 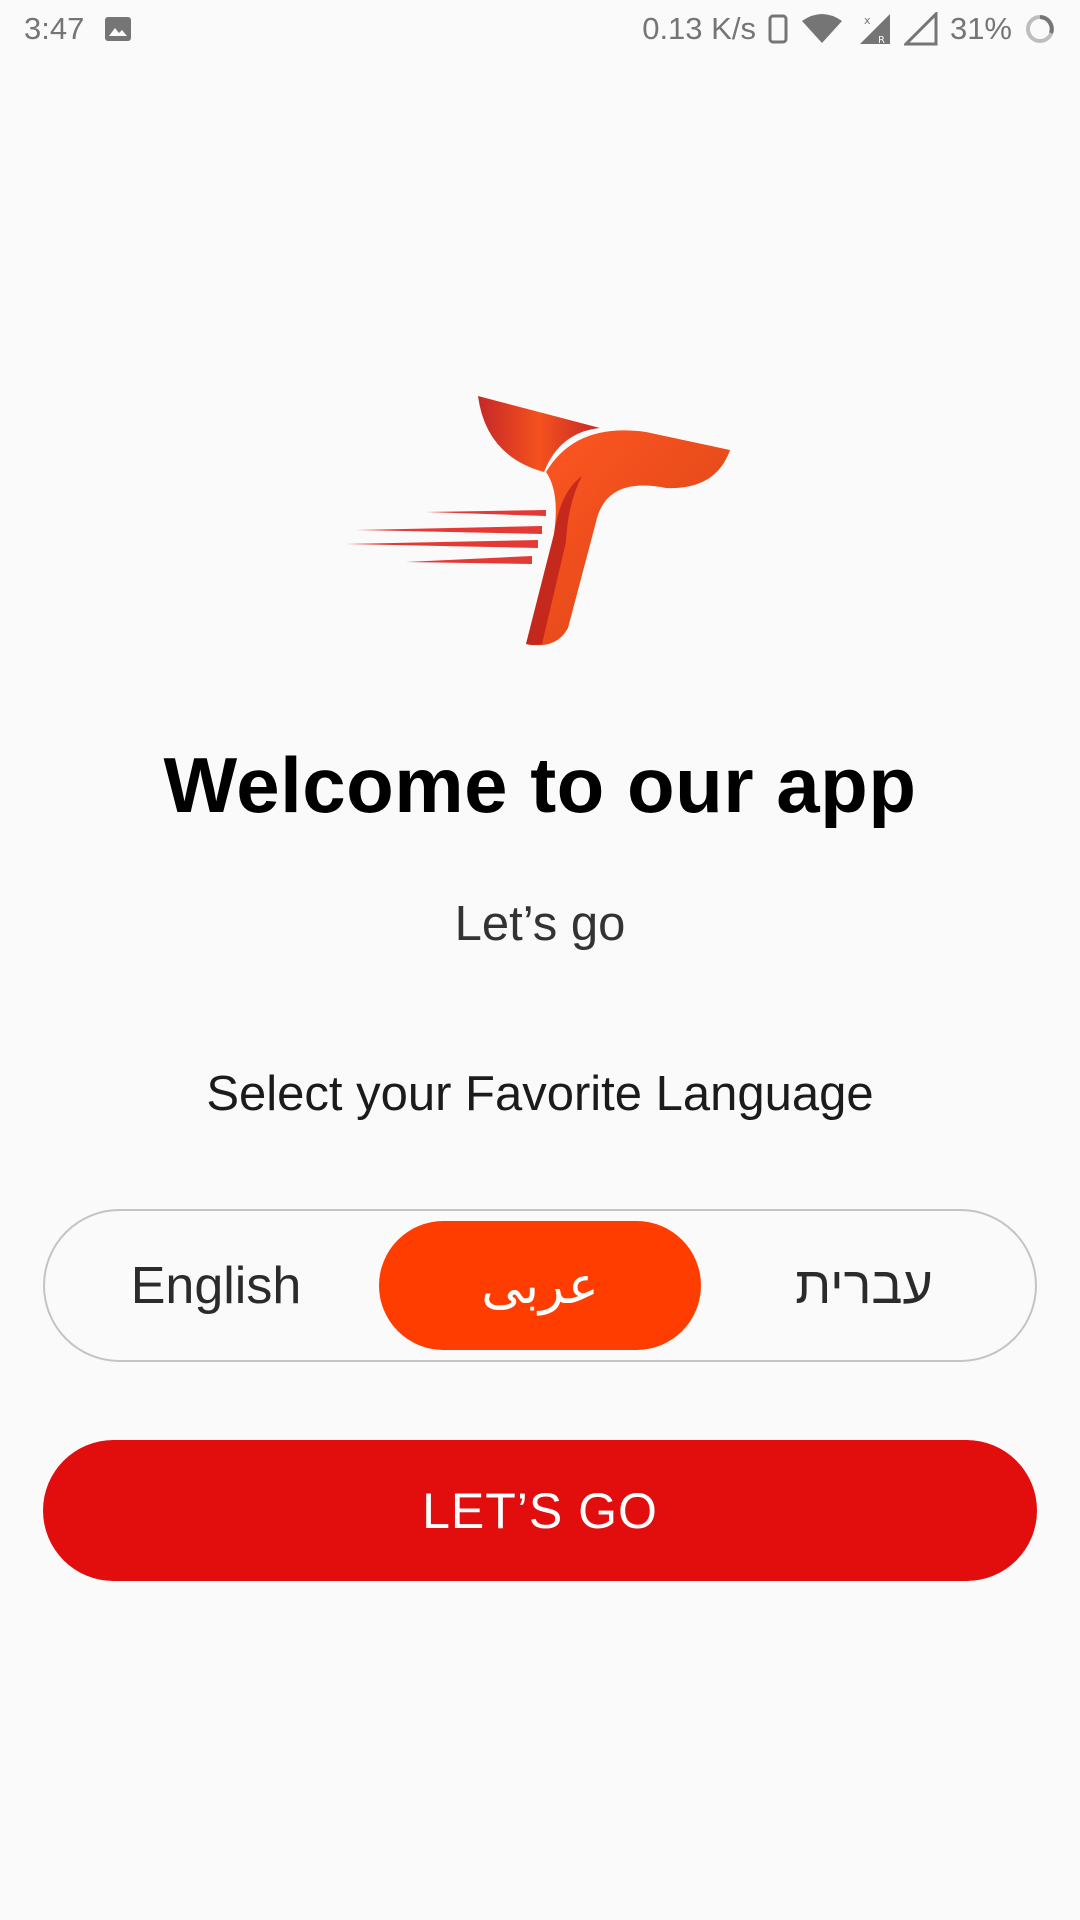 I want to click on language-option-arabic: عربى, so click(x=540, y=1285).